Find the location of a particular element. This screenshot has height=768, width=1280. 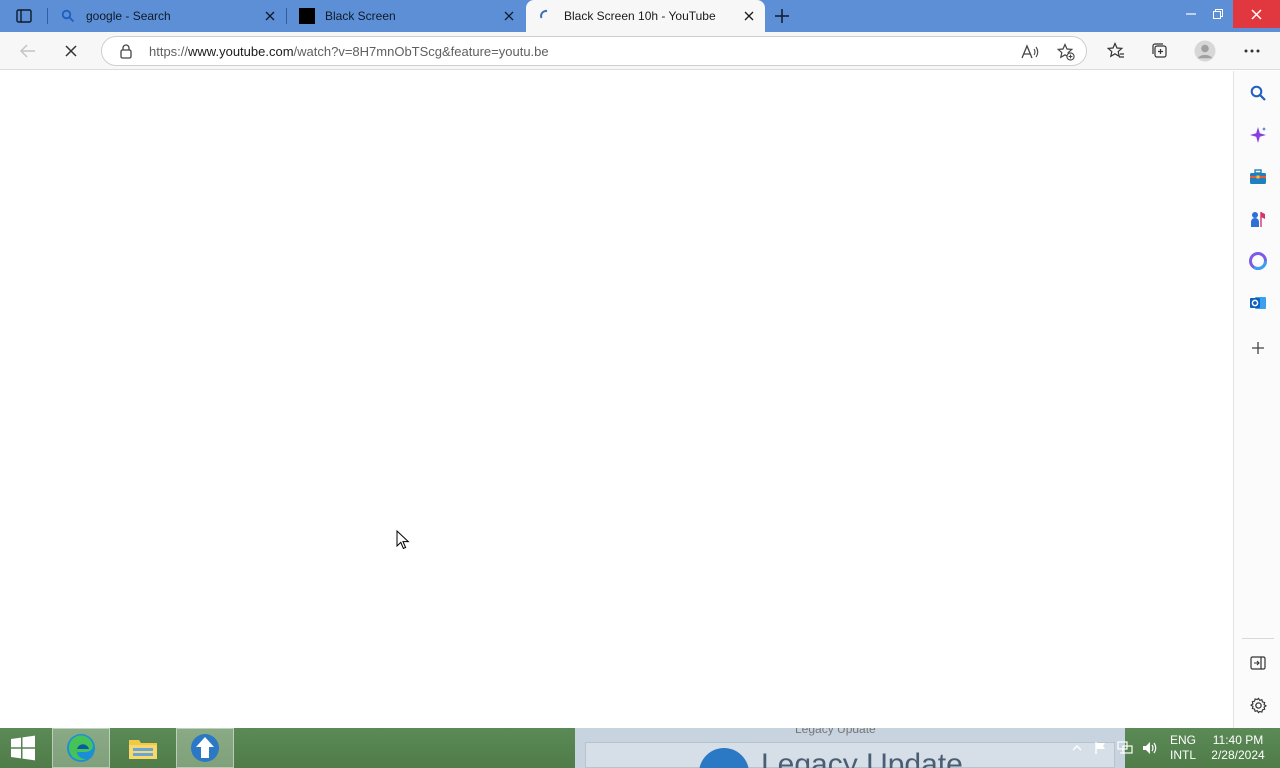

arrow-left-icon is located at coordinates (27, 51).